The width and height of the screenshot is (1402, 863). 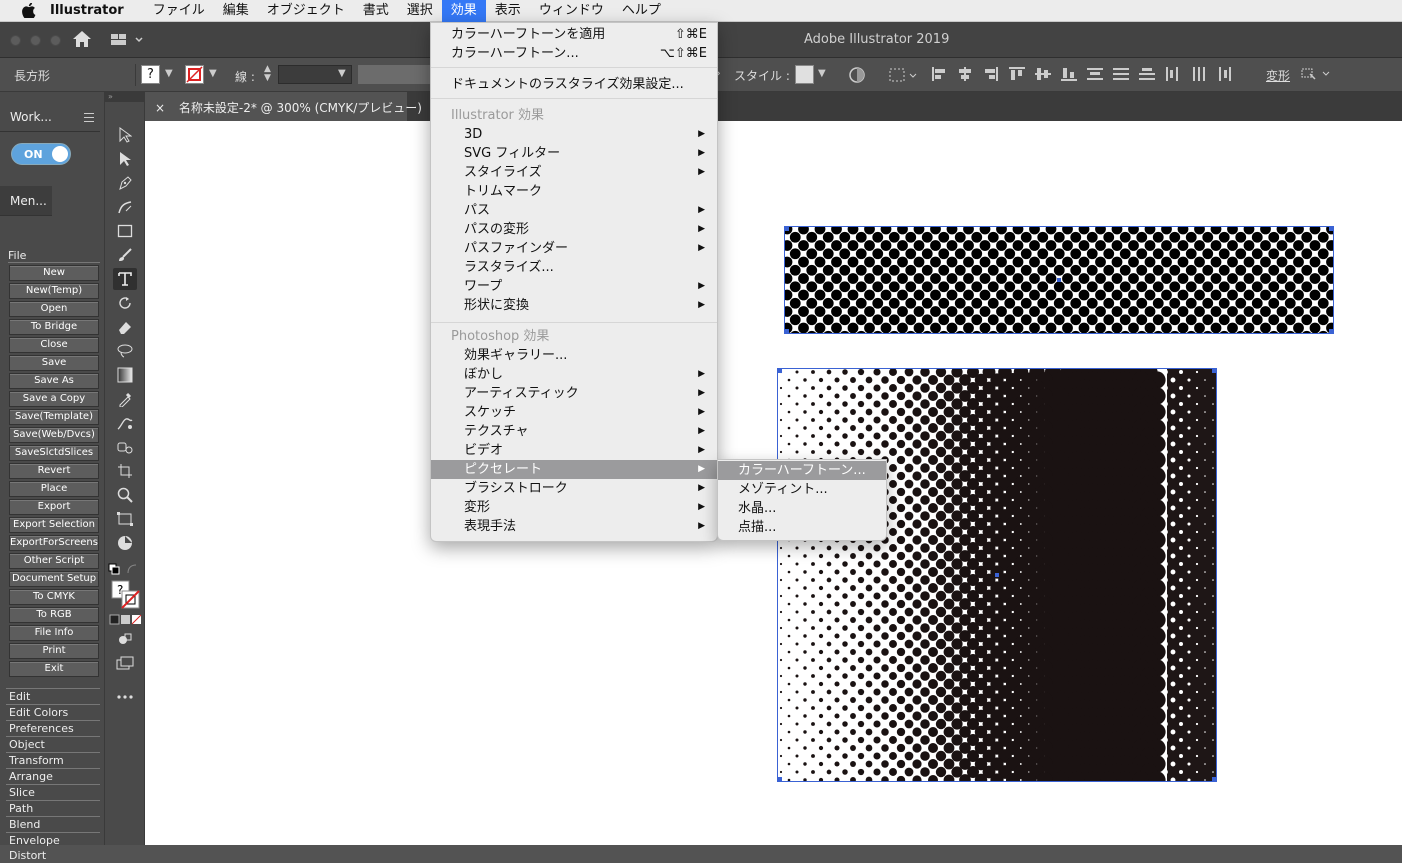 I want to click on eraser-tool-icon, so click(x=125, y=327).